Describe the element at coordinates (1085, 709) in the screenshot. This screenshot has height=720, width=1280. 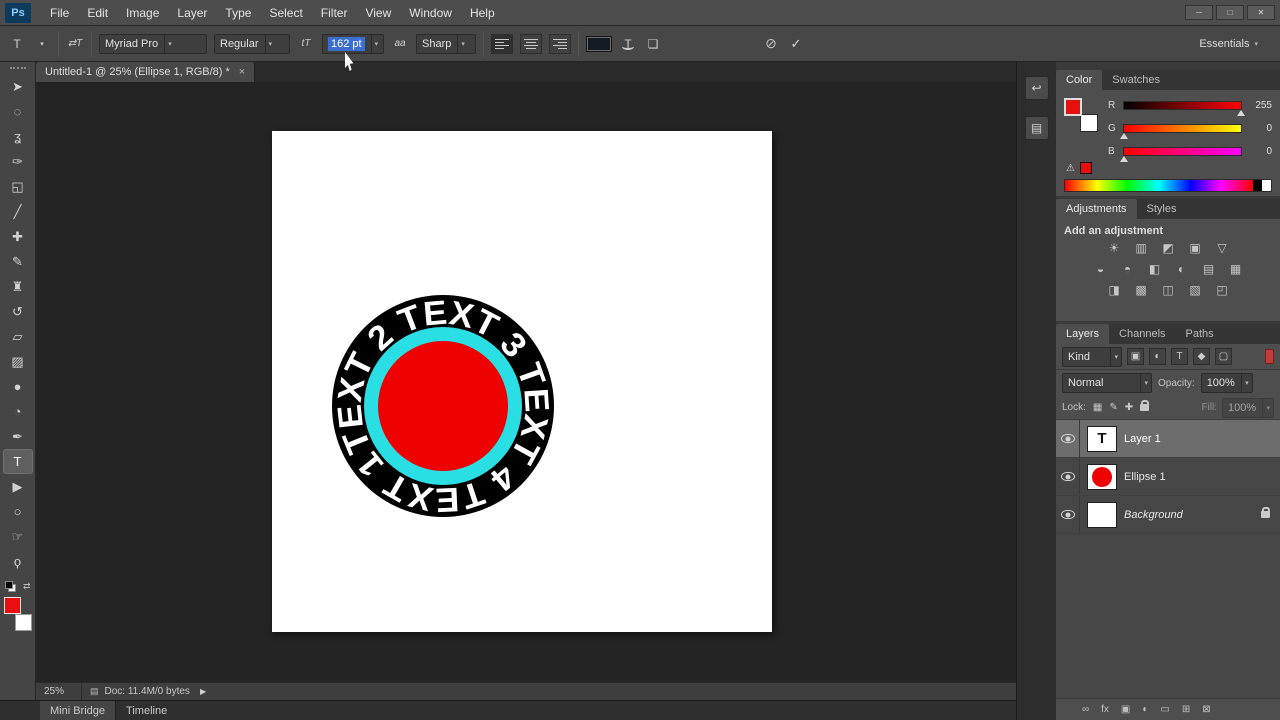
I see `link-layers-icon: ∞` at that location.